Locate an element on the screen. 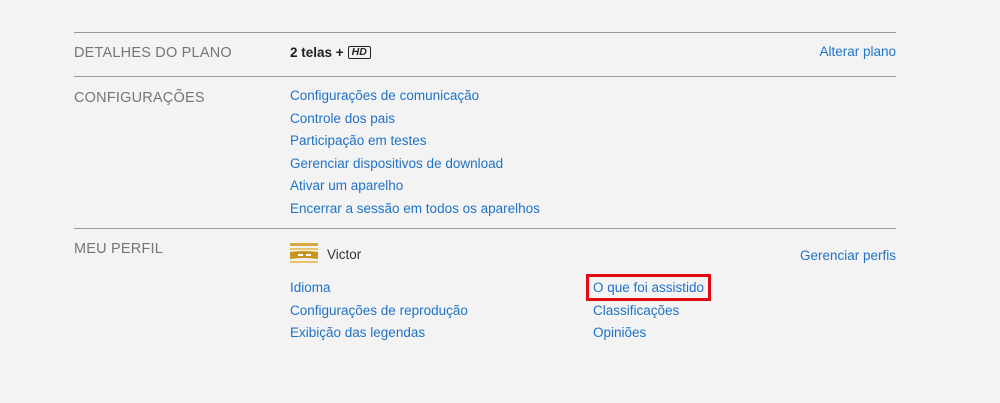 Image resolution: width=1000 pixels, height=403 pixels. plan-section-title: DETALHES DO PLANO is located at coordinates (153, 53).